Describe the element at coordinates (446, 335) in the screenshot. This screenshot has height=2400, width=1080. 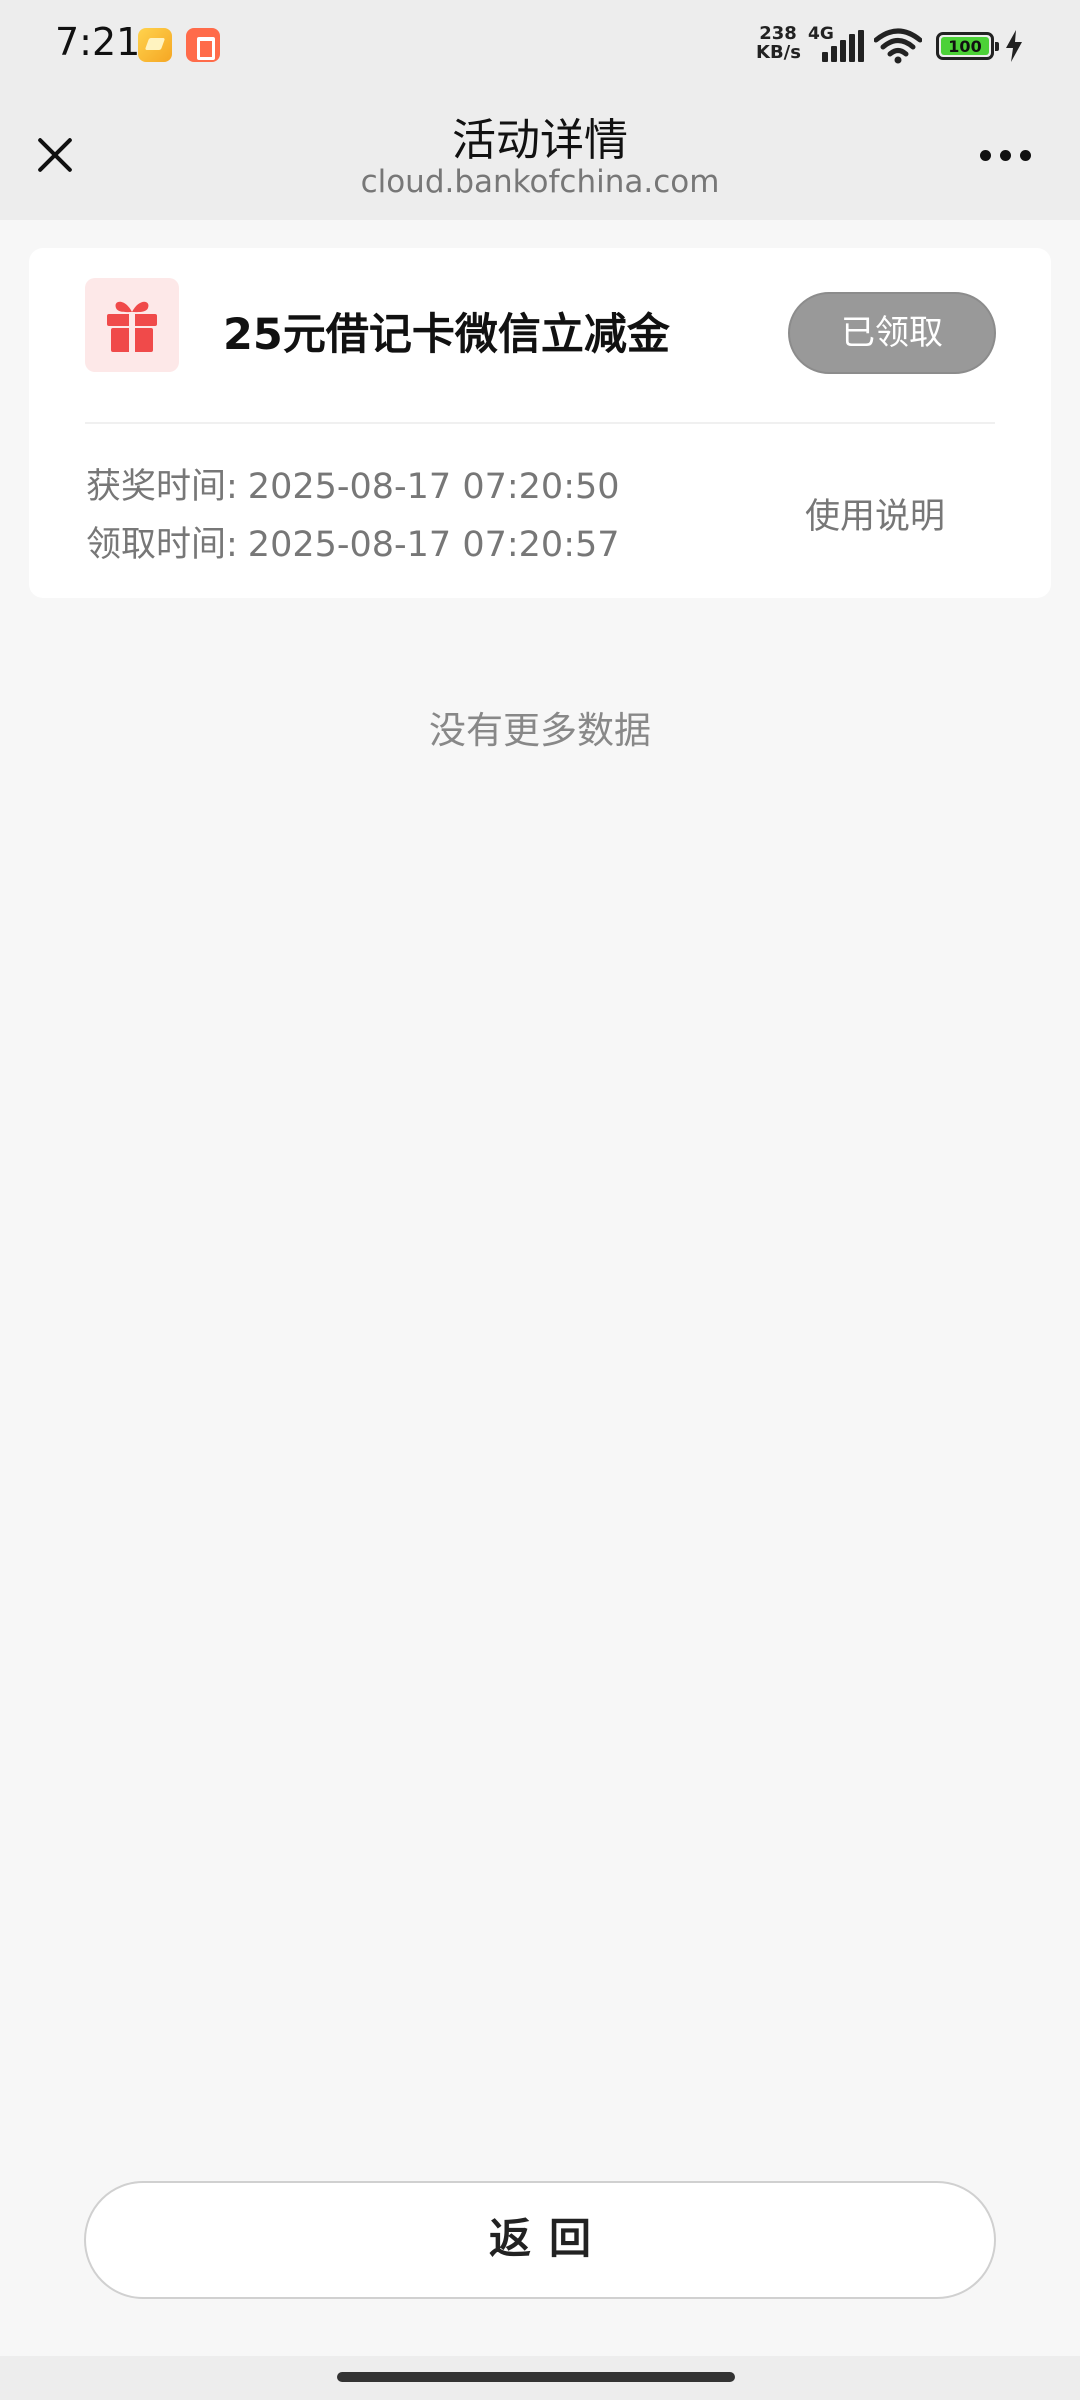
I see `reward-title: 25元借记卡微信立减金` at that location.